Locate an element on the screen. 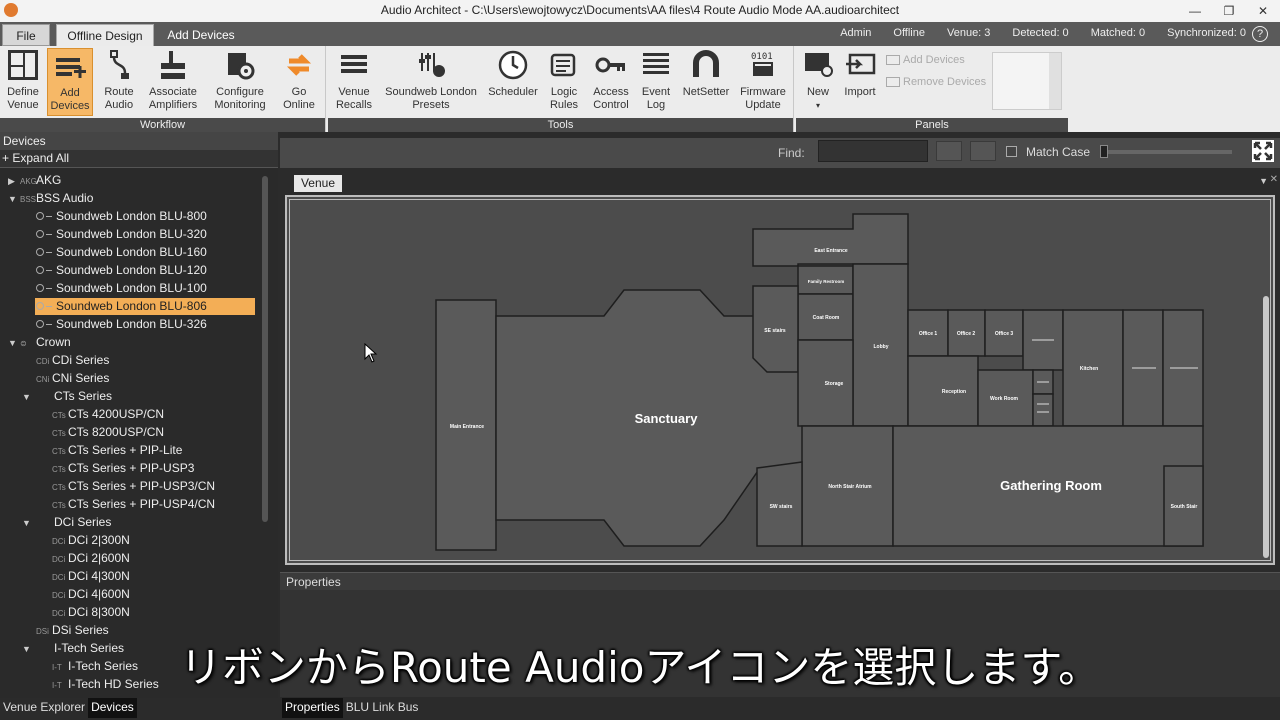  logic-rules-button: Logic Rules is located at coordinates (564, 82).